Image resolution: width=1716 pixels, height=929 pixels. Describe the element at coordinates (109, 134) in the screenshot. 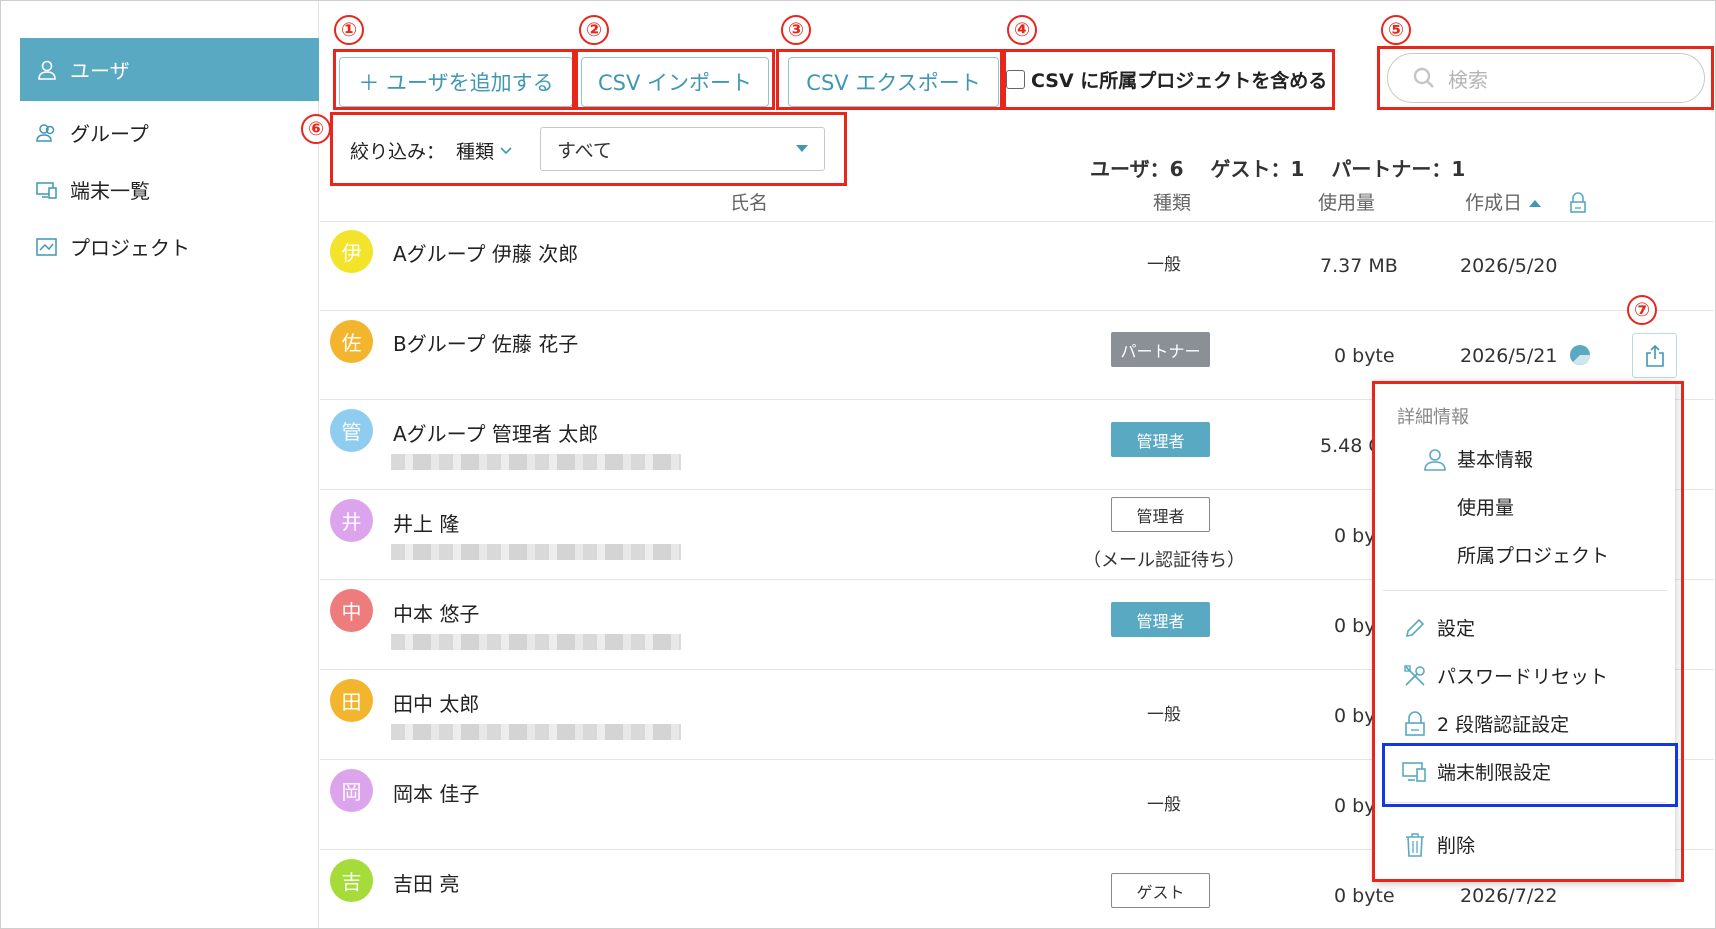

I see `sidebar-item-label: グループ` at that location.